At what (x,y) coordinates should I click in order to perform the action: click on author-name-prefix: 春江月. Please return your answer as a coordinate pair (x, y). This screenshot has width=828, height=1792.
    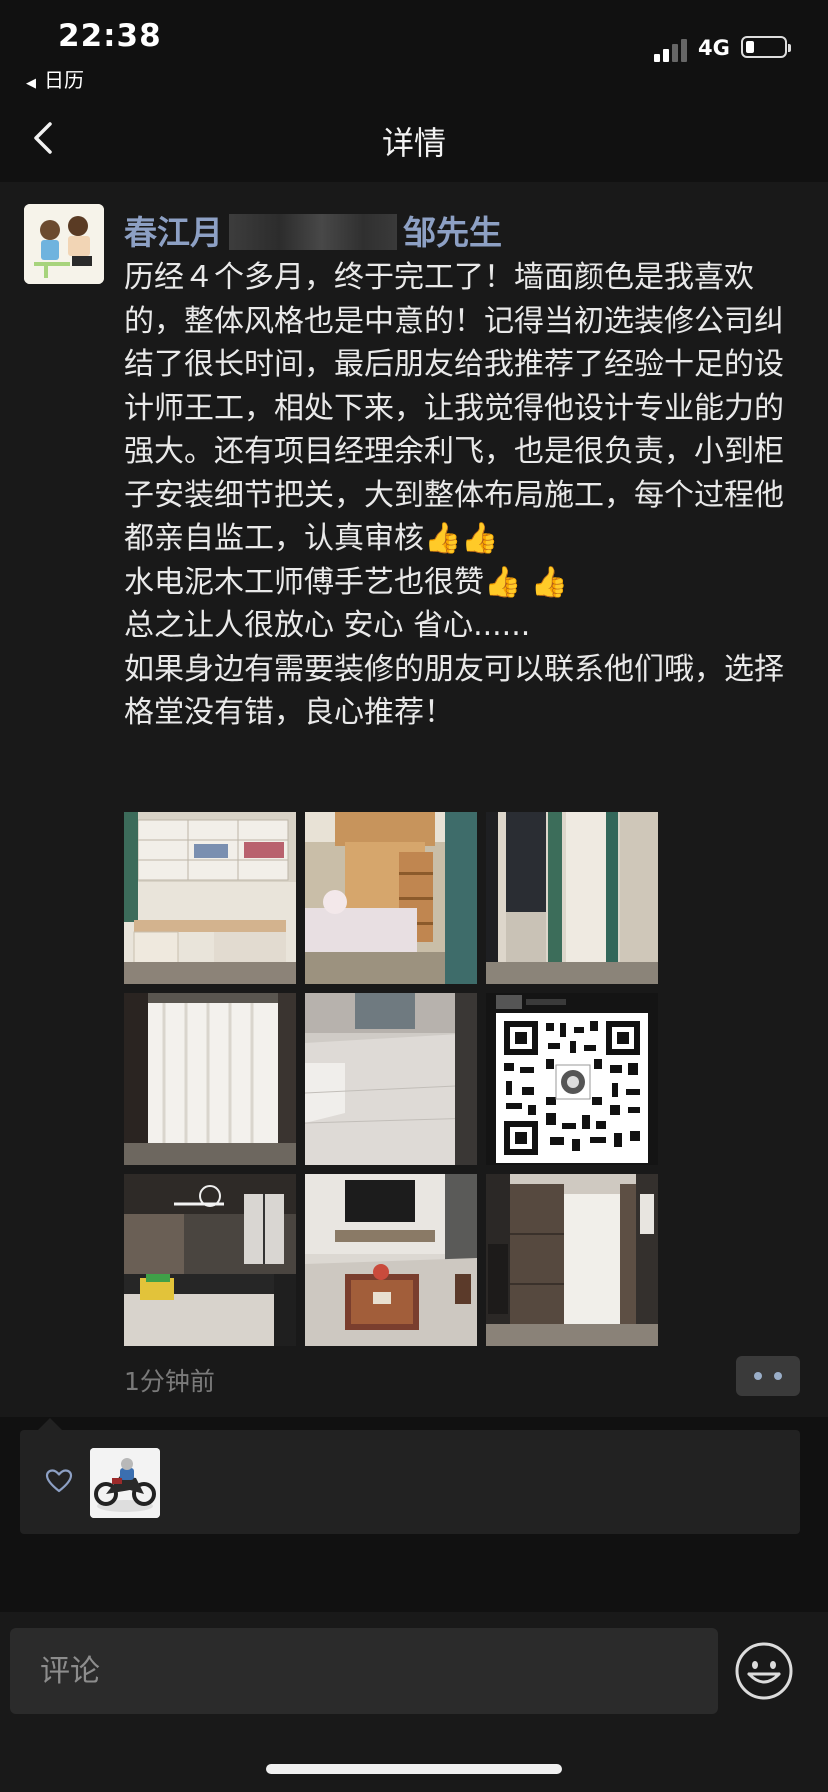
    Looking at the image, I should click on (173, 232).